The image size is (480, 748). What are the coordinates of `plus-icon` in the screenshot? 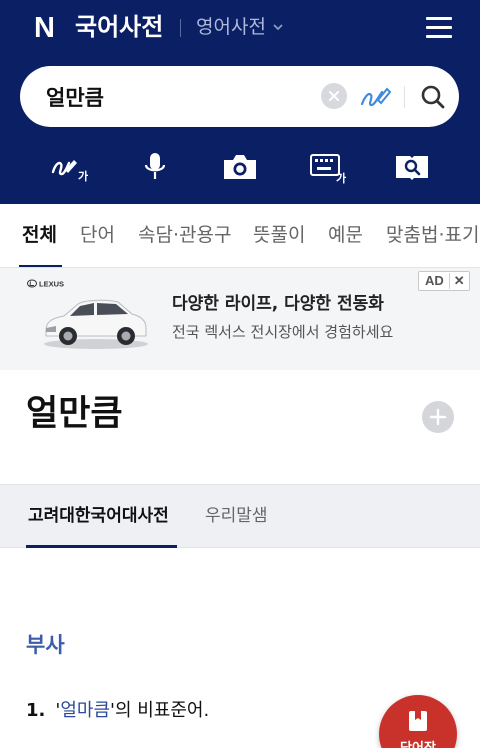 It's located at (438, 417).